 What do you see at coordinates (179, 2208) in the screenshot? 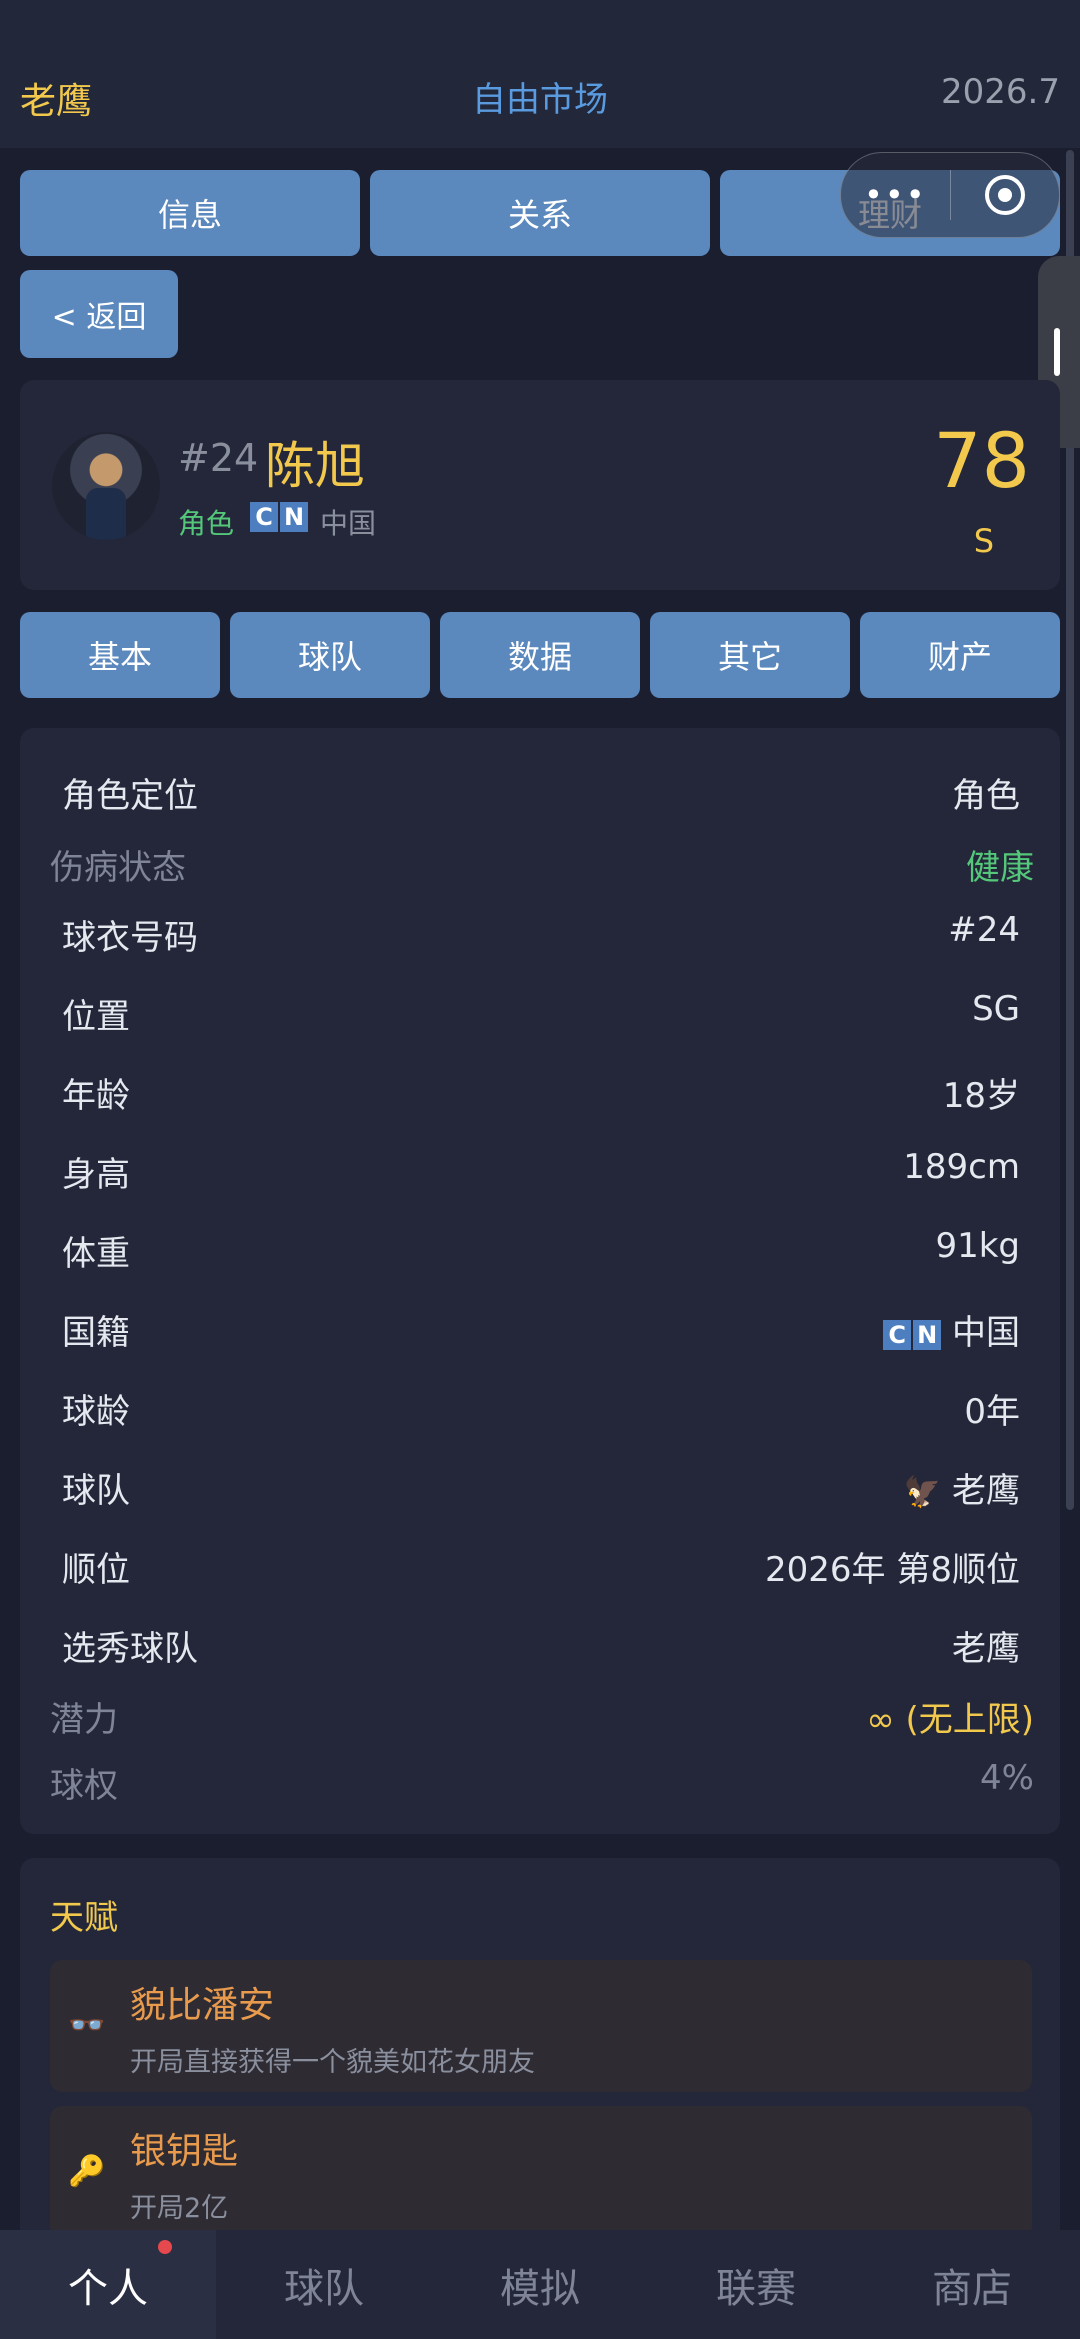
I see `talent-desc: 开局2亿` at bounding box center [179, 2208].